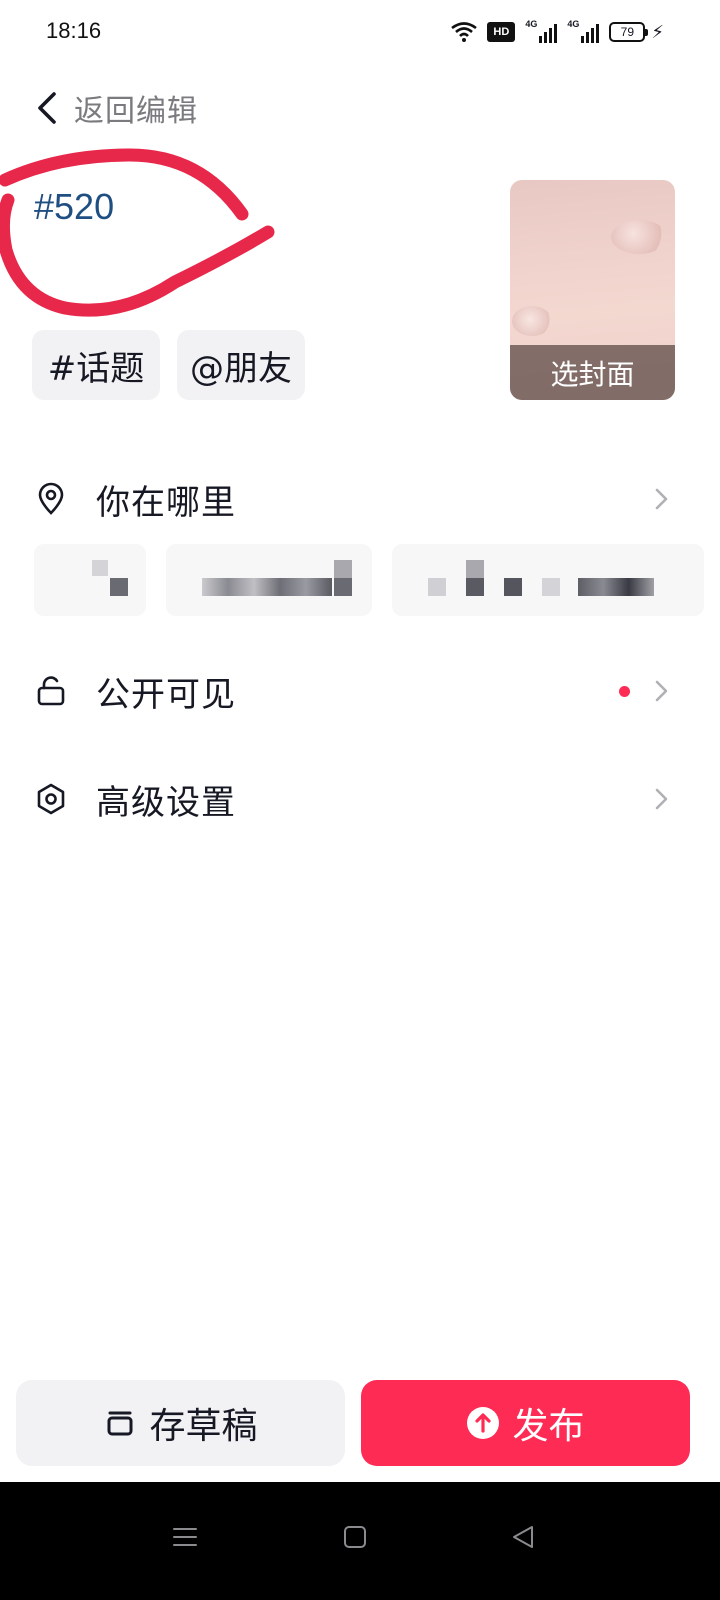  I want to click on save-draft-label: 存草稿, so click(203, 1426).